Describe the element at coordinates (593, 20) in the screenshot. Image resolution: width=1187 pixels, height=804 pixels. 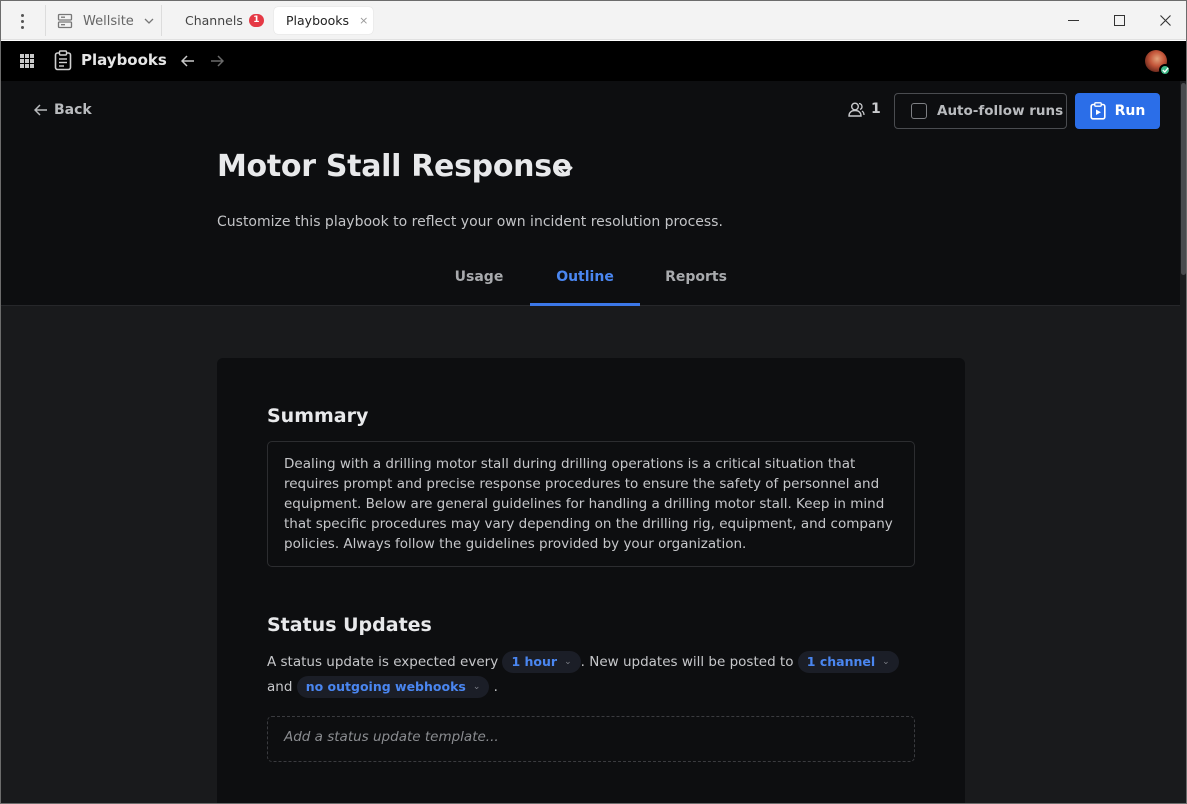
I see `title-bar: Wellsite Channels 1 Playbooks ×` at that location.